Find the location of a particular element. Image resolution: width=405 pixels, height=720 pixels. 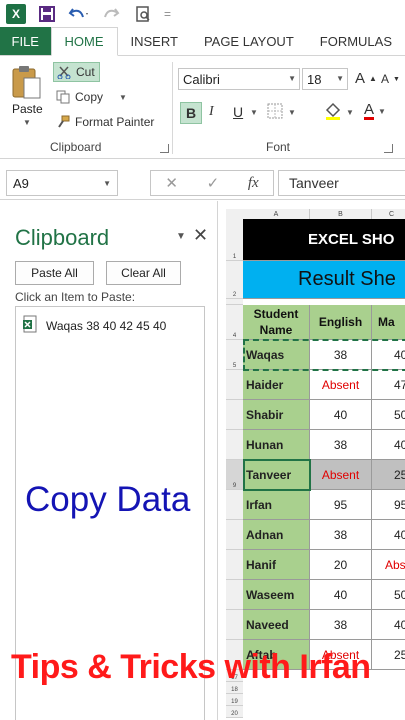

insert-function-button: fx is located at coordinates (253, 183).